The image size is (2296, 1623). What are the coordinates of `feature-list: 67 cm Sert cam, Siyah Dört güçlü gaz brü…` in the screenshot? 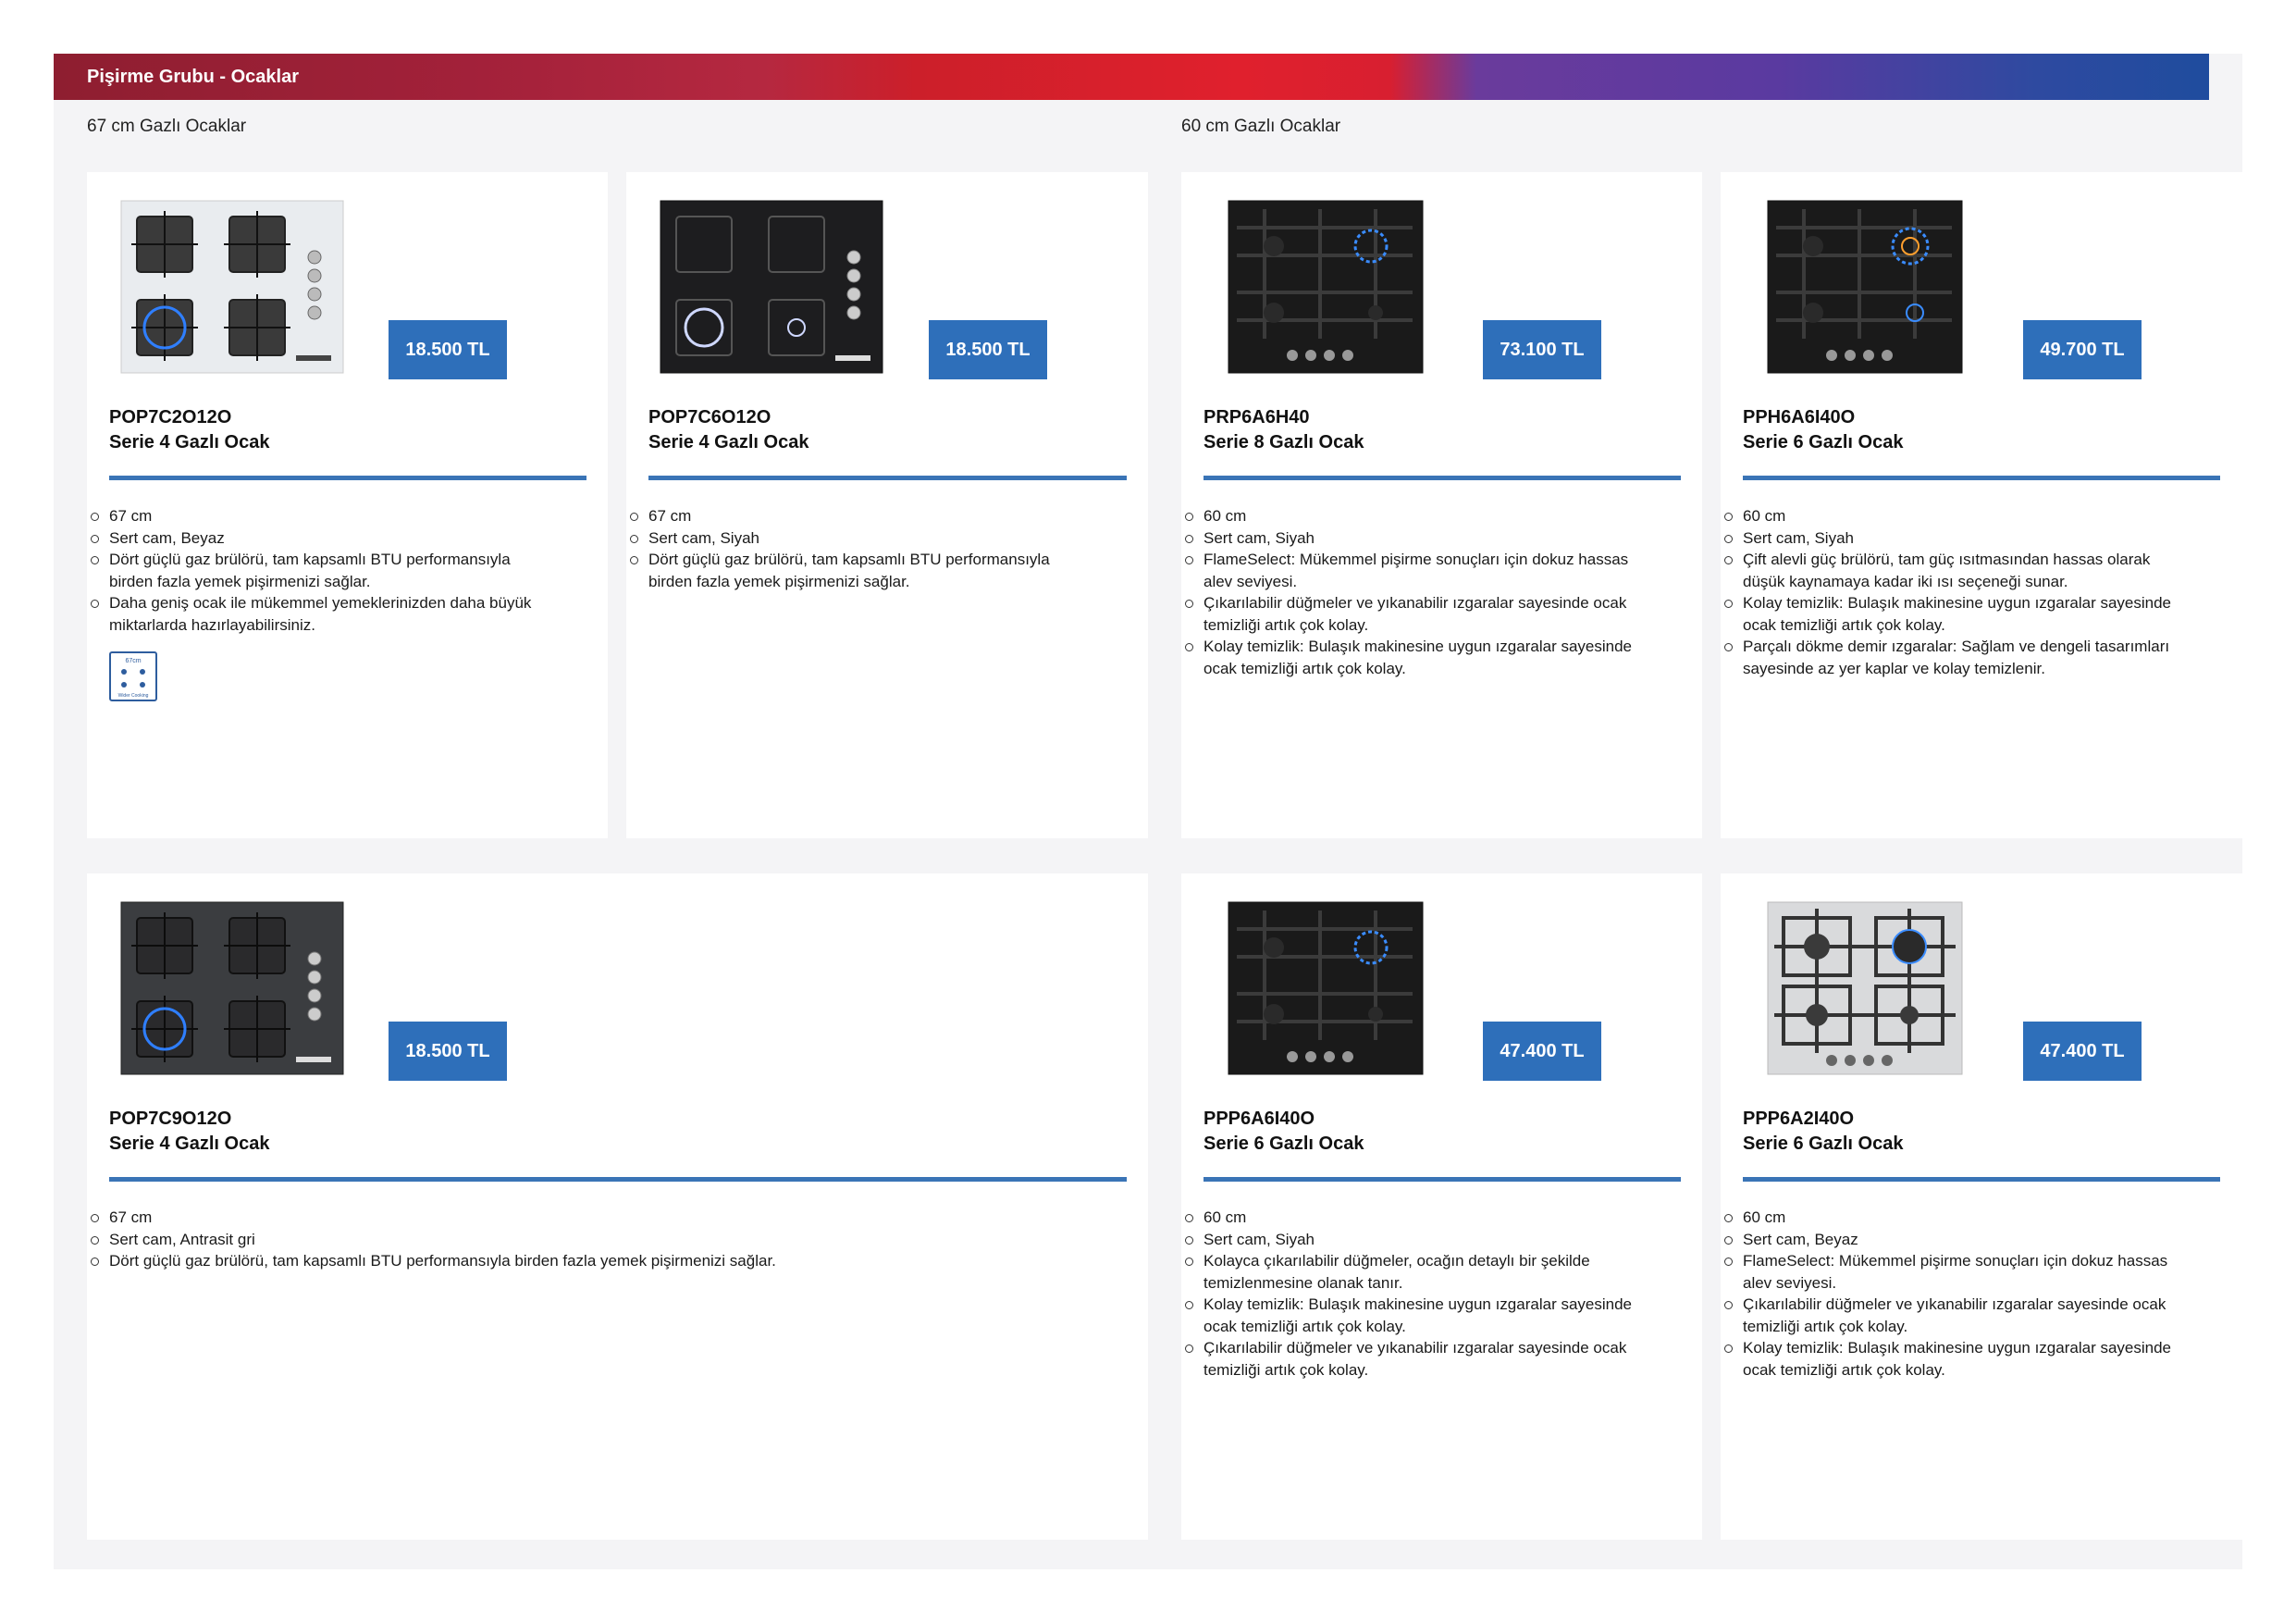 It's located at (840, 548).